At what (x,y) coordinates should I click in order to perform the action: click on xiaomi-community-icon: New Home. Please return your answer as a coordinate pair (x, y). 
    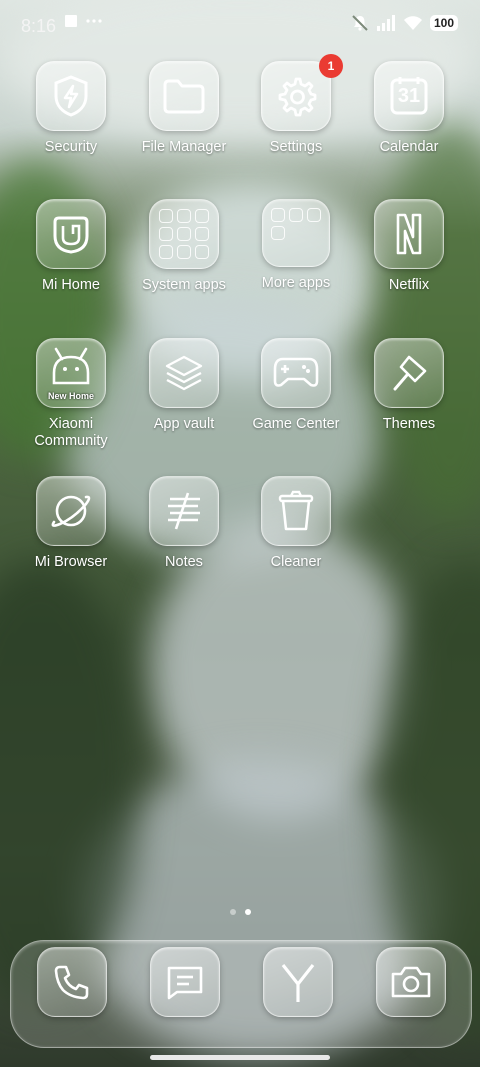
    Looking at the image, I should click on (71, 373).